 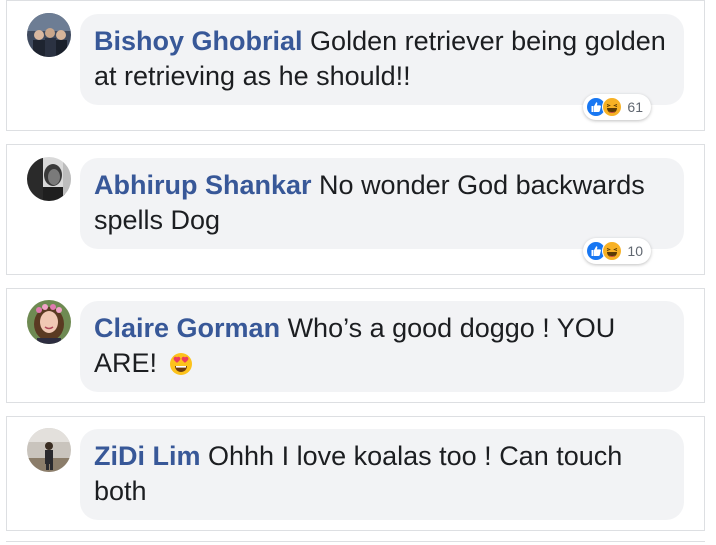 What do you see at coordinates (187, 328) in the screenshot?
I see `comment-author-link: Claire Gorman` at bounding box center [187, 328].